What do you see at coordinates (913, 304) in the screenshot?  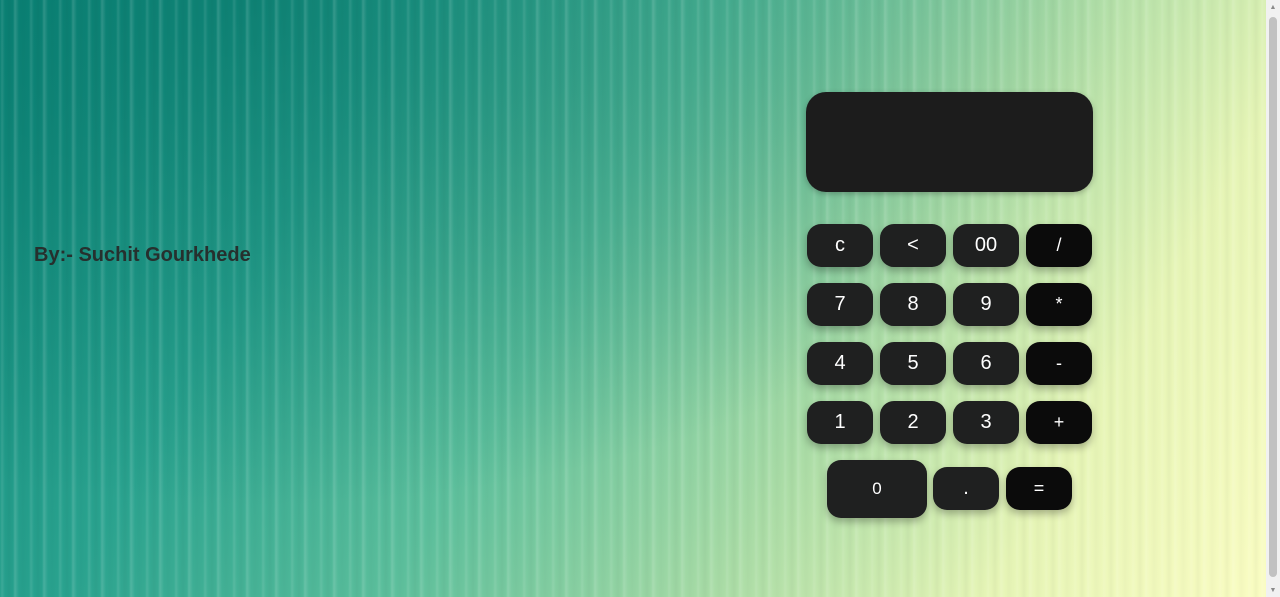 I see `digit-8-button: 8` at bounding box center [913, 304].